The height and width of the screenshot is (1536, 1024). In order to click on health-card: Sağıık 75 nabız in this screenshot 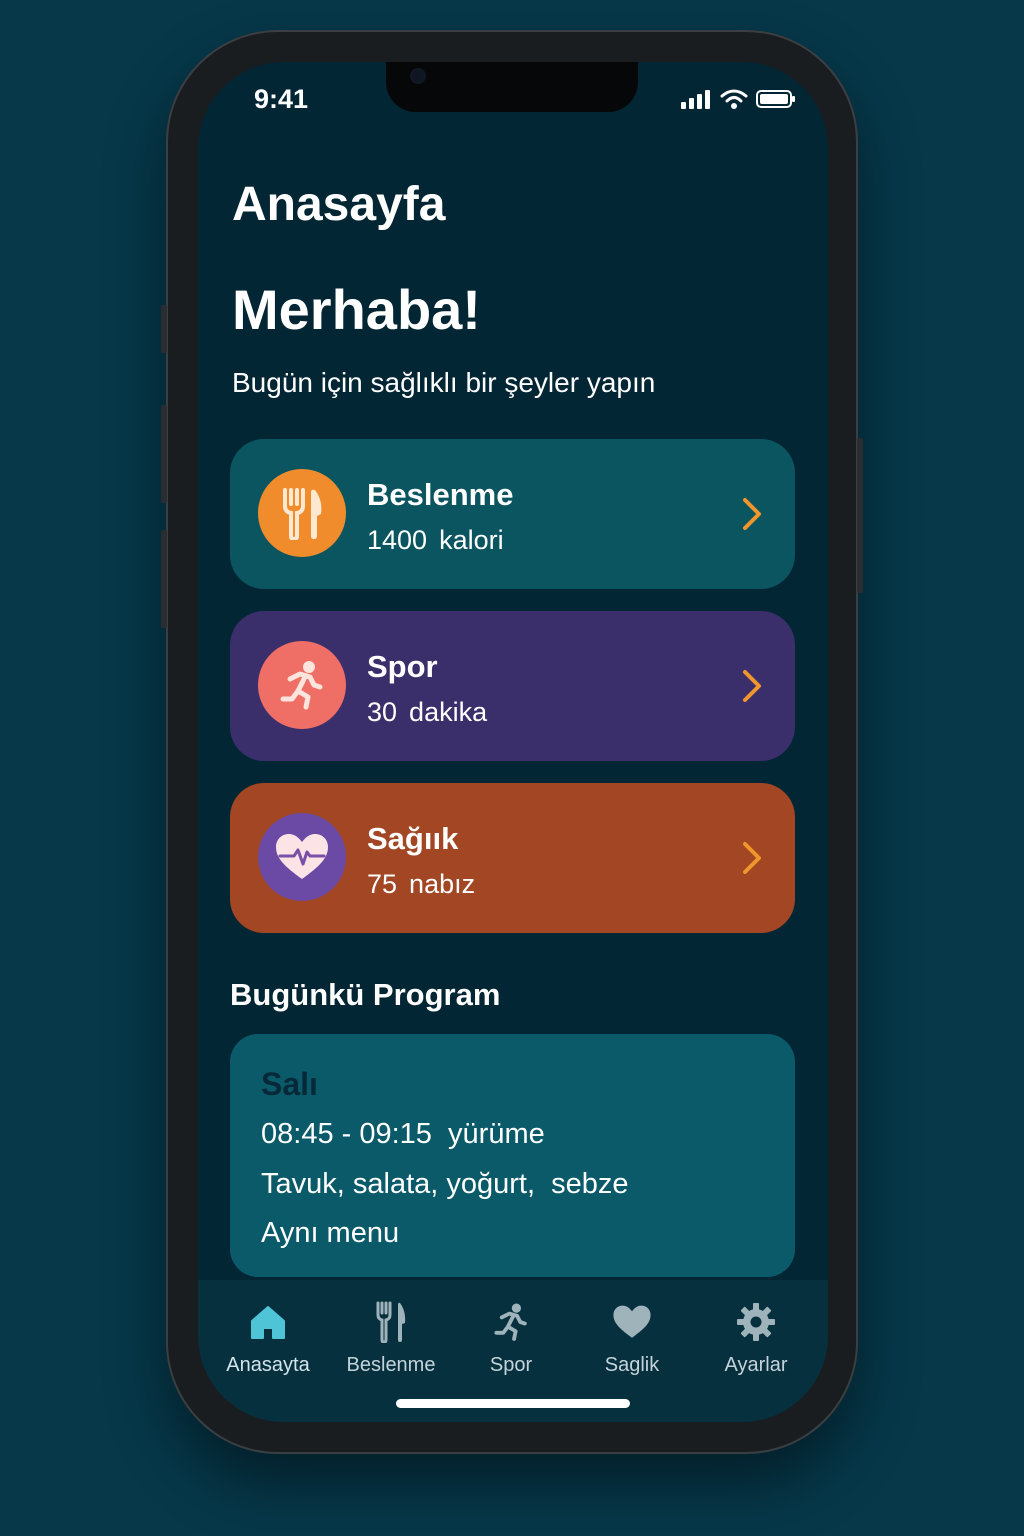, I will do `click(512, 858)`.